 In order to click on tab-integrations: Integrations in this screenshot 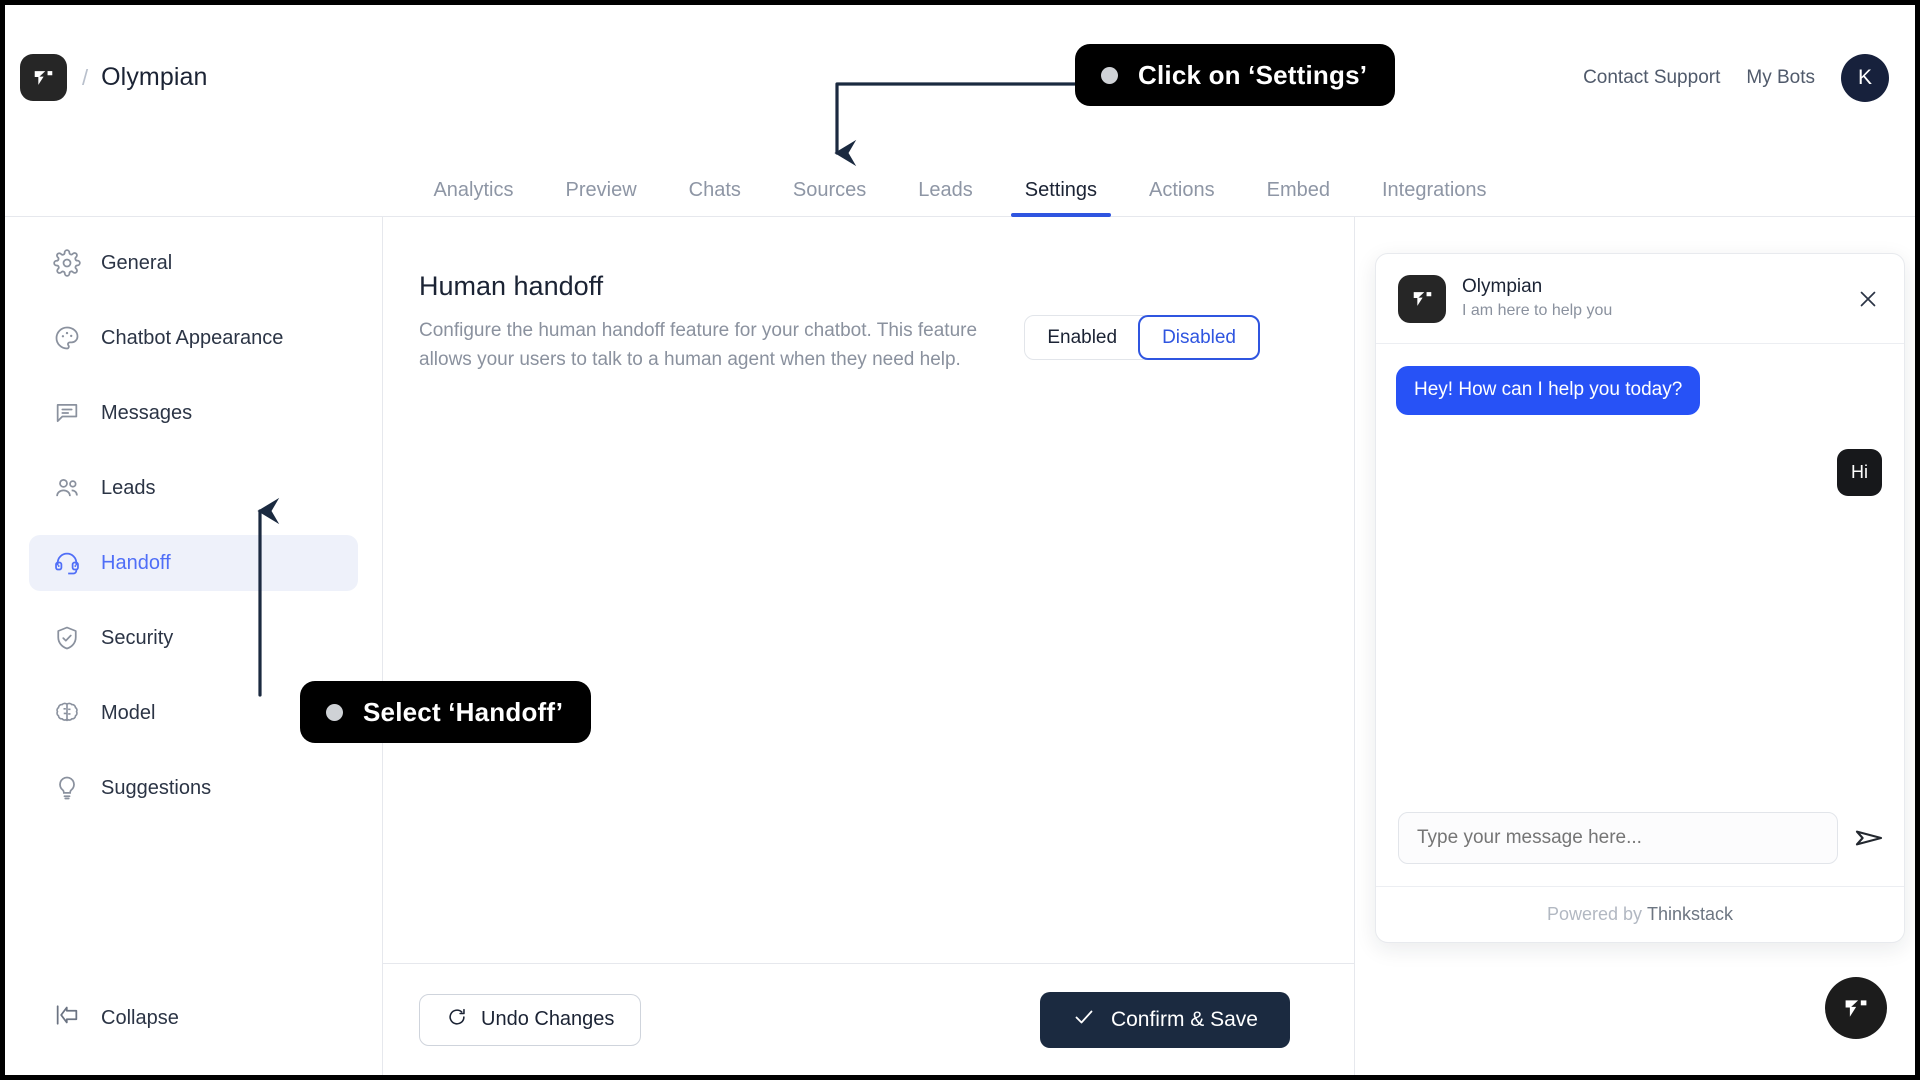, I will do `click(1434, 197)`.